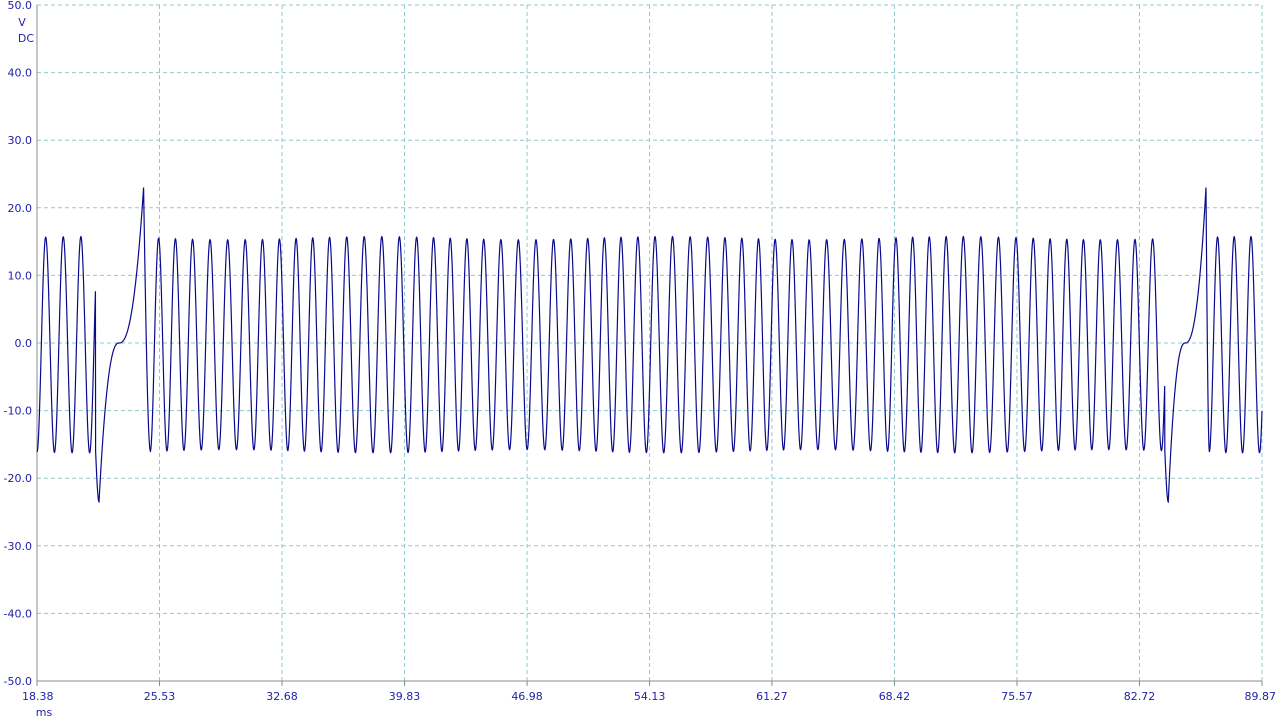 The width and height of the screenshot is (1280, 720). What do you see at coordinates (282, 696) in the screenshot?
I see `x-tick-label: 32.68` at bounding box center [282, 696].